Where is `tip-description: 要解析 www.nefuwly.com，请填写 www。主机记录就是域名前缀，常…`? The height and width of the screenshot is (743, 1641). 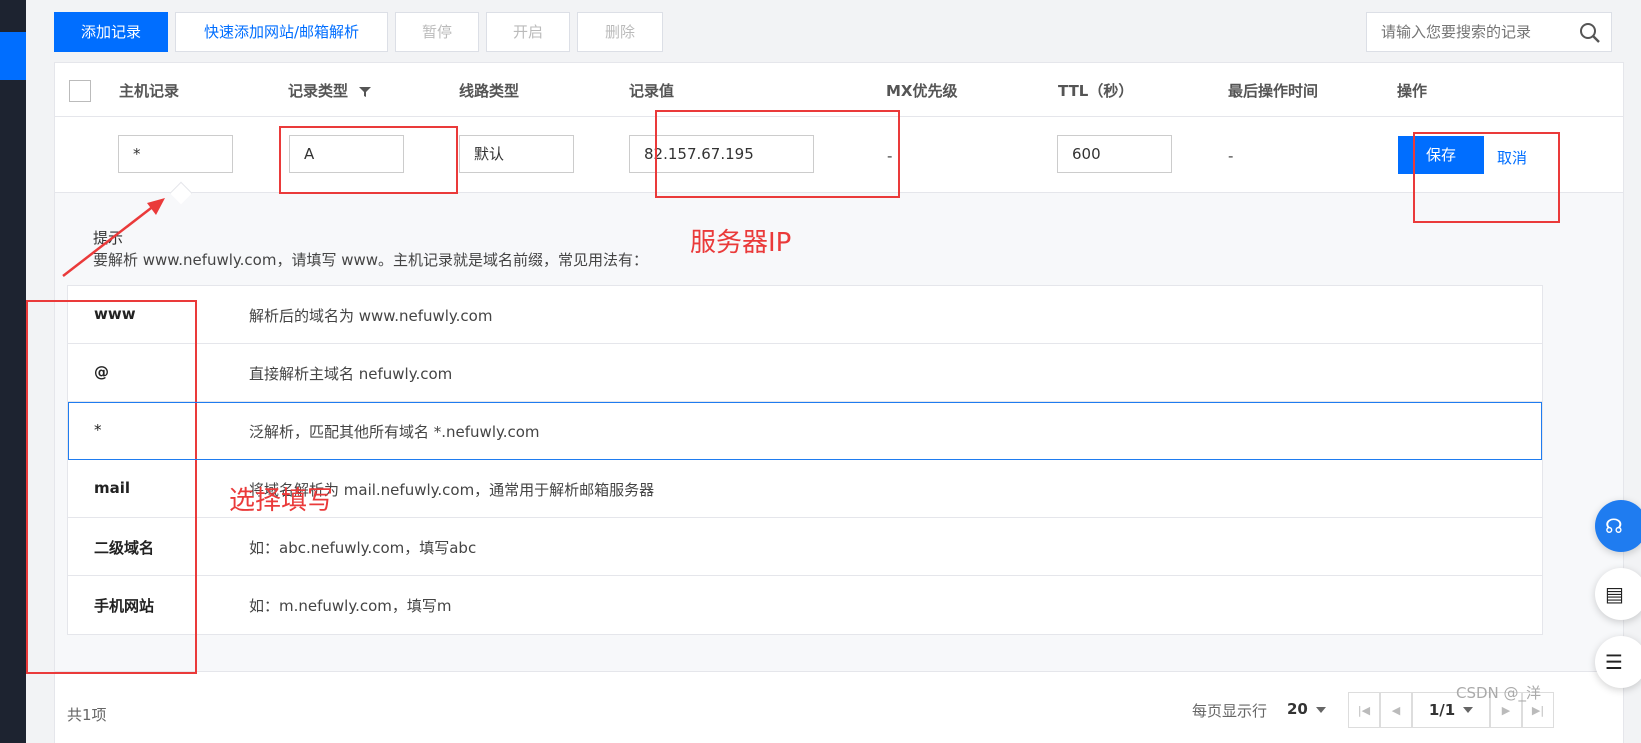 tip-description: 要解析 www.nefuwly.com，请填写 www。主机记录就是域名前缀，常… is located at coordinates (371, 260).